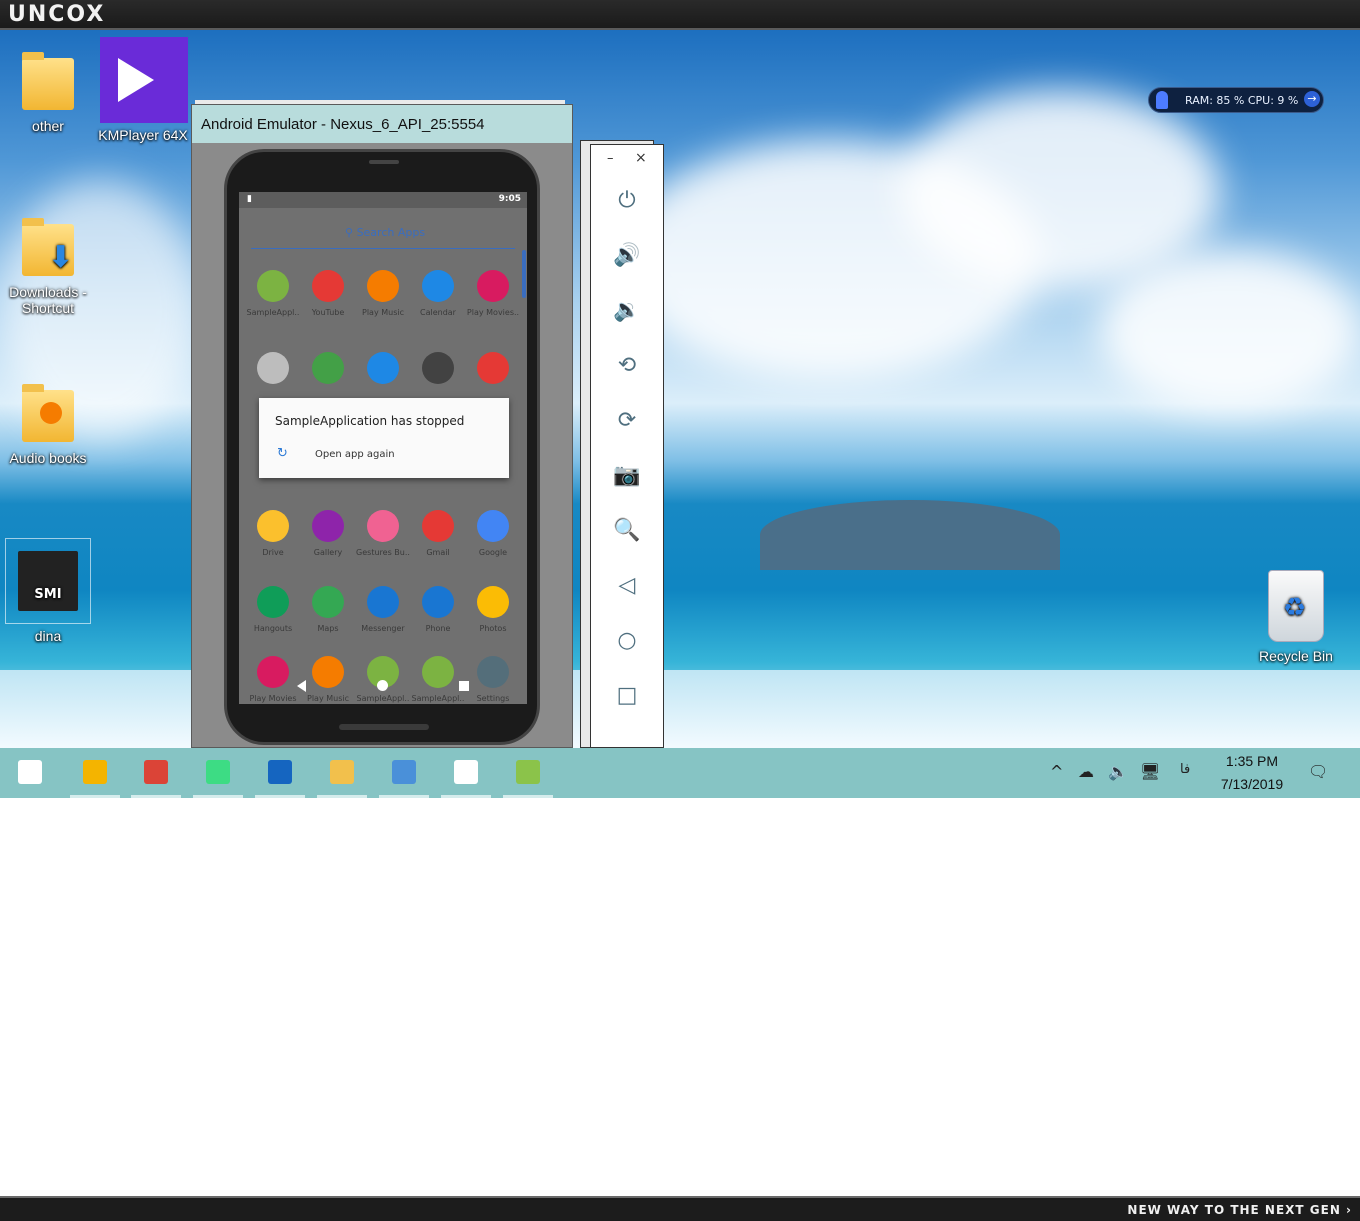  What do you see at coordinates (383, 248) in the screenshot?
I see `search-underline` at bounding box center [383, 248].